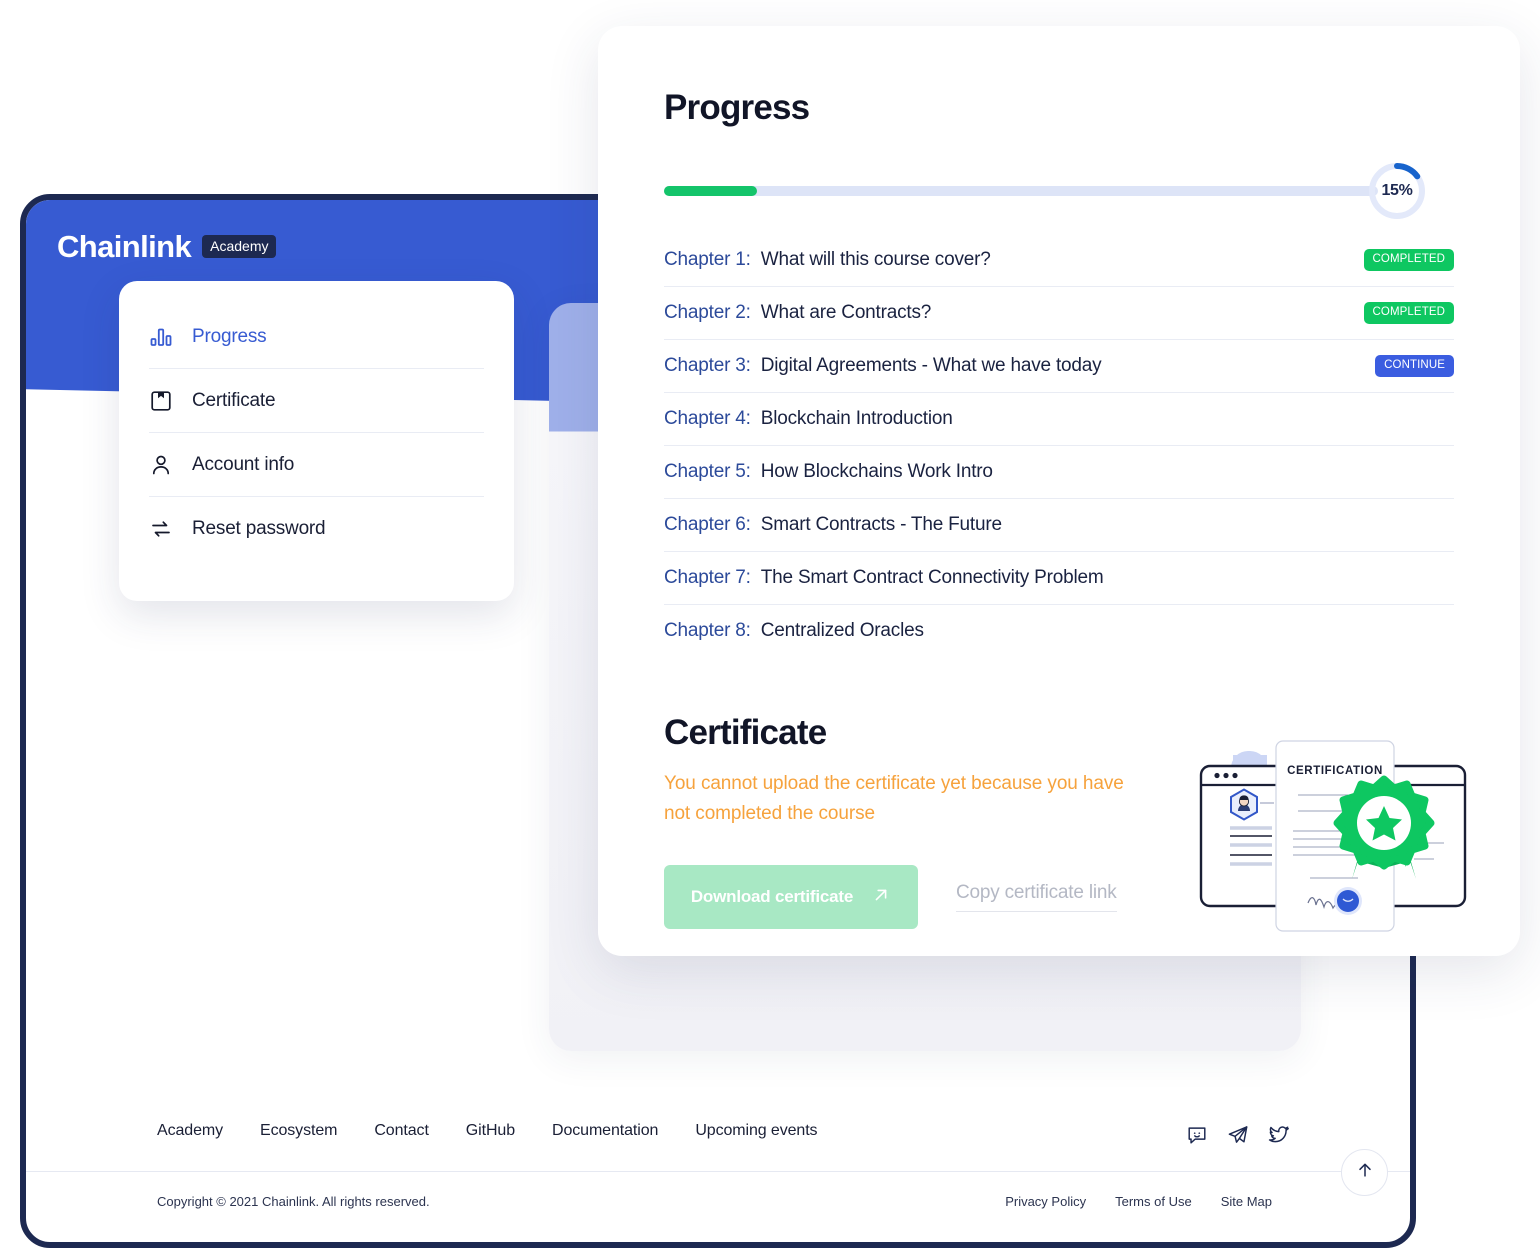 This screenshot has width=1540, height=1260. Describe the element at coordinates (161, 529) in the screenshot. I see `refresh-icon` at that location.